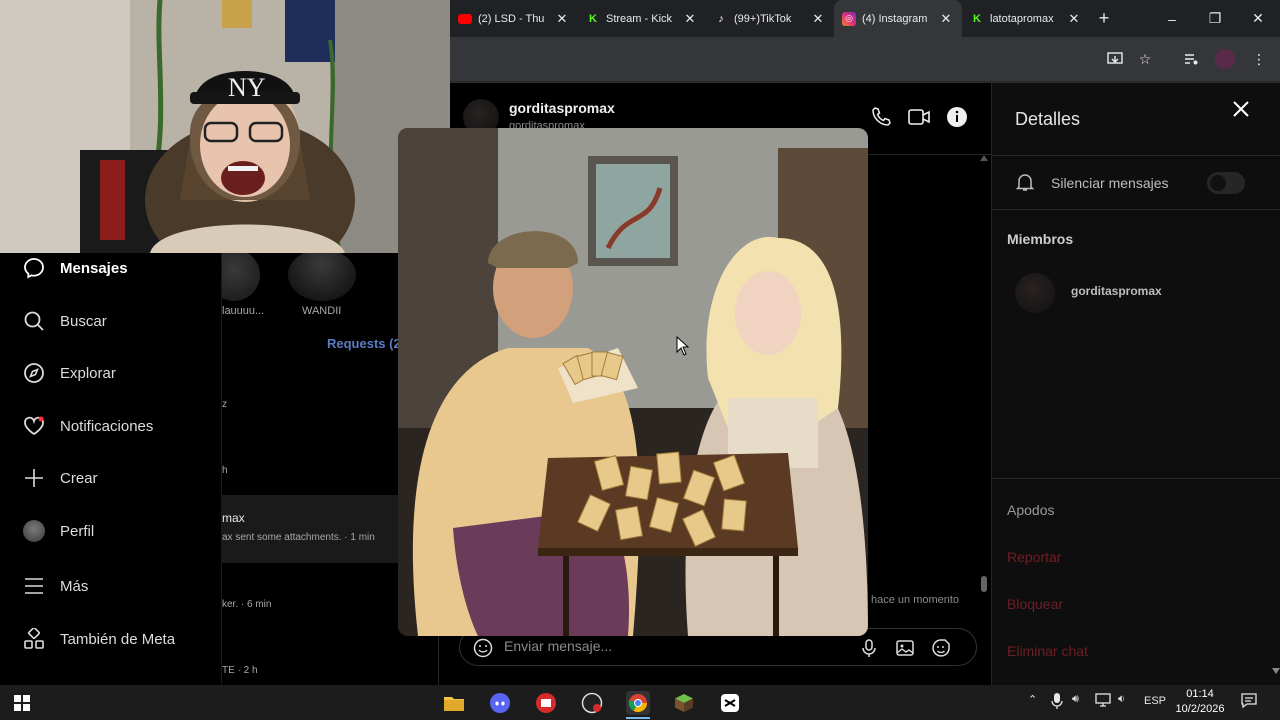  Describe the element at coordinates (1110, 183) in the screenshot. I see `mute-messages-label: Silenciar mensajes` at that location.